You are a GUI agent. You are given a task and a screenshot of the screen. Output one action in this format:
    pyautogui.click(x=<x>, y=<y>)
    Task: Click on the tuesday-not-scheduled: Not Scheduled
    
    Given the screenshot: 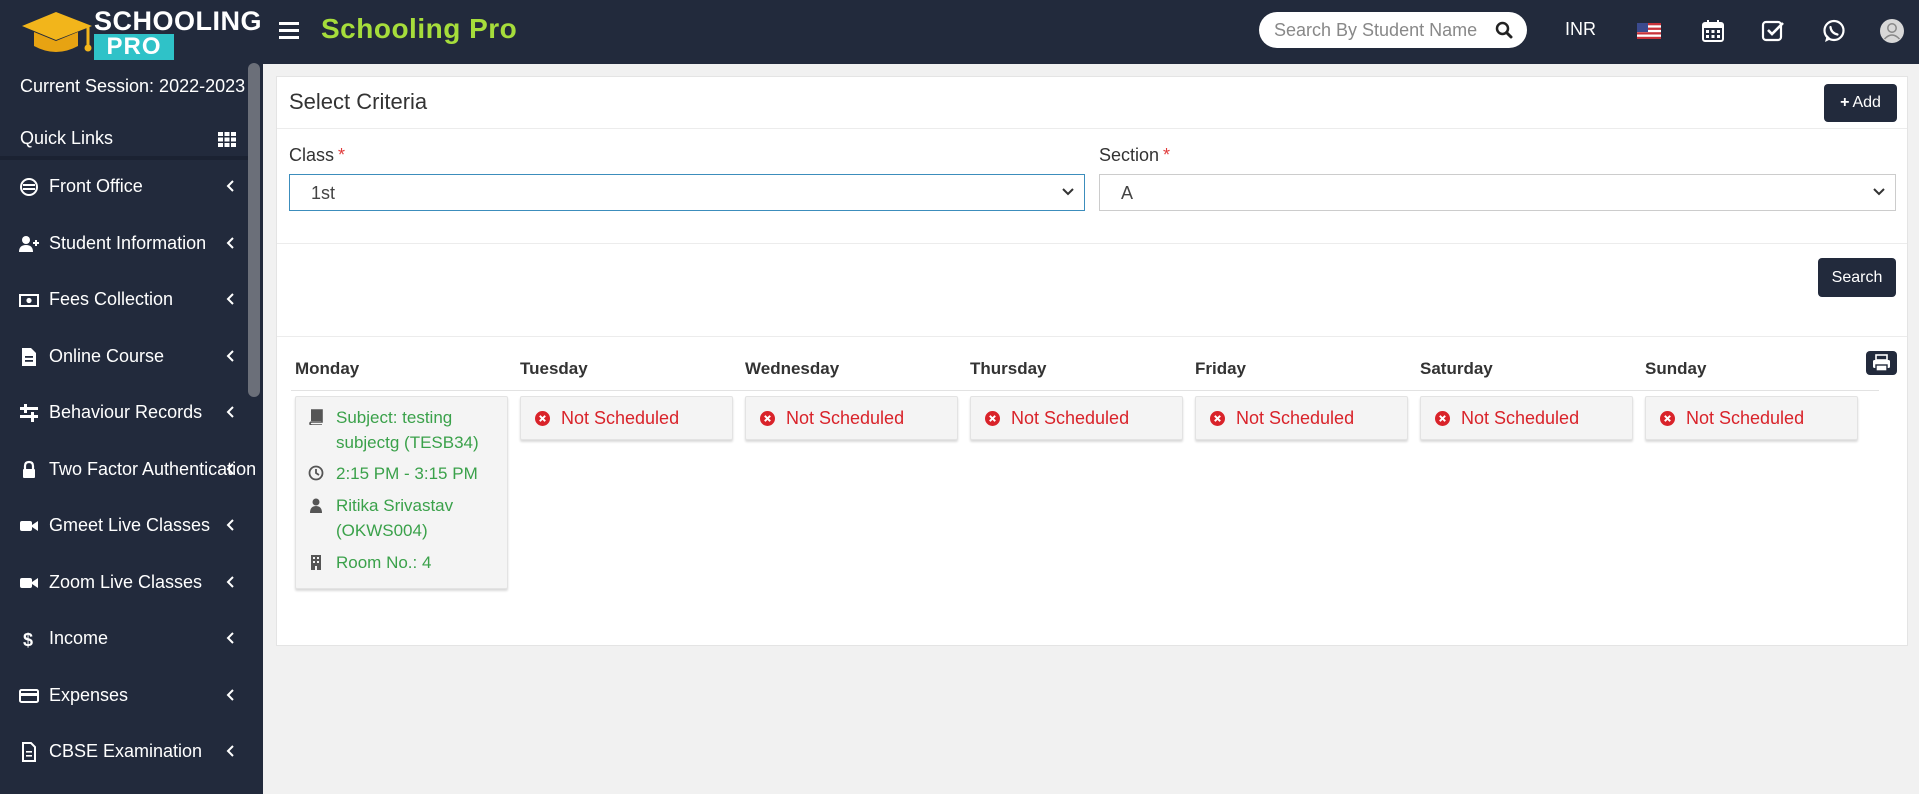 What is the action you would take?
    pyautogui.click(x=626, y=418)
    